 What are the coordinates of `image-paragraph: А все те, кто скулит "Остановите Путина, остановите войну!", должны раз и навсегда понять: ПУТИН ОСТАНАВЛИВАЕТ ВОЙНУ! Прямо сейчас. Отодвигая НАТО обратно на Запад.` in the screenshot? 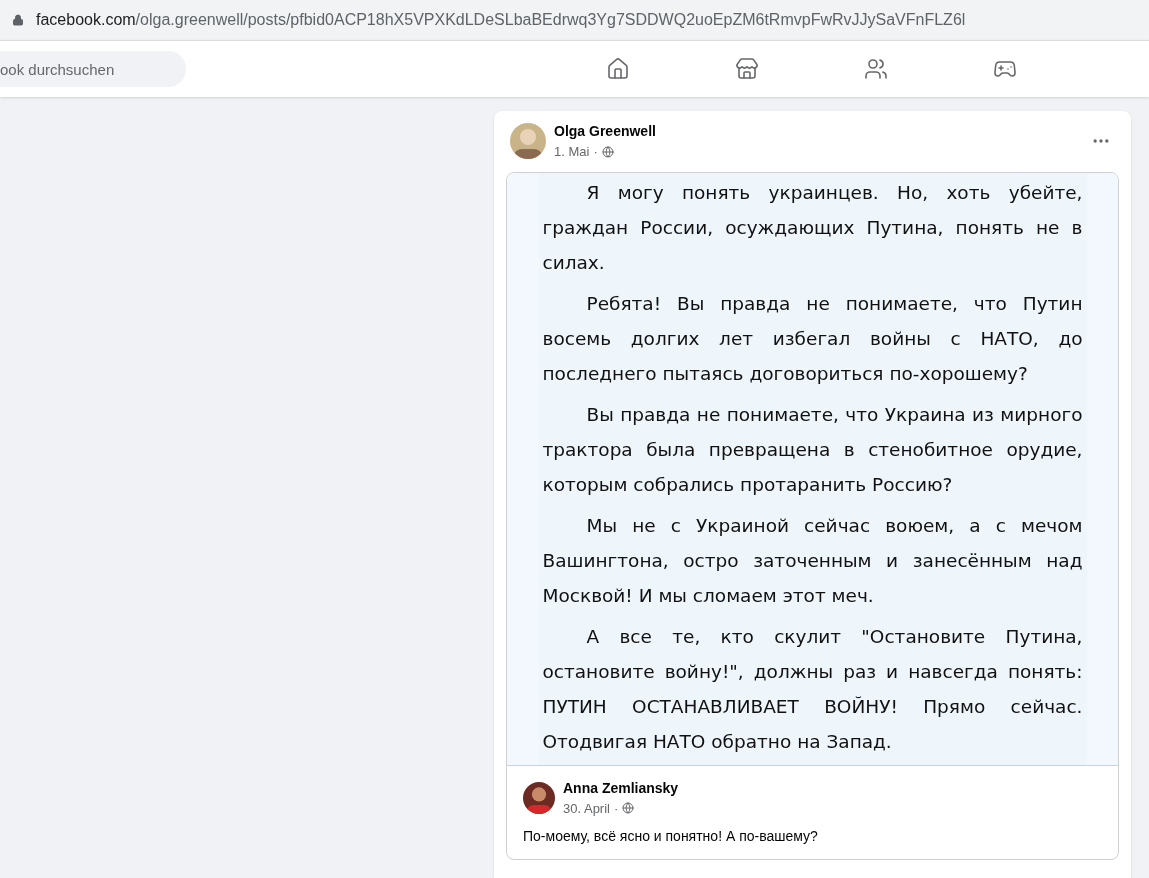 It's located at (812, 689).